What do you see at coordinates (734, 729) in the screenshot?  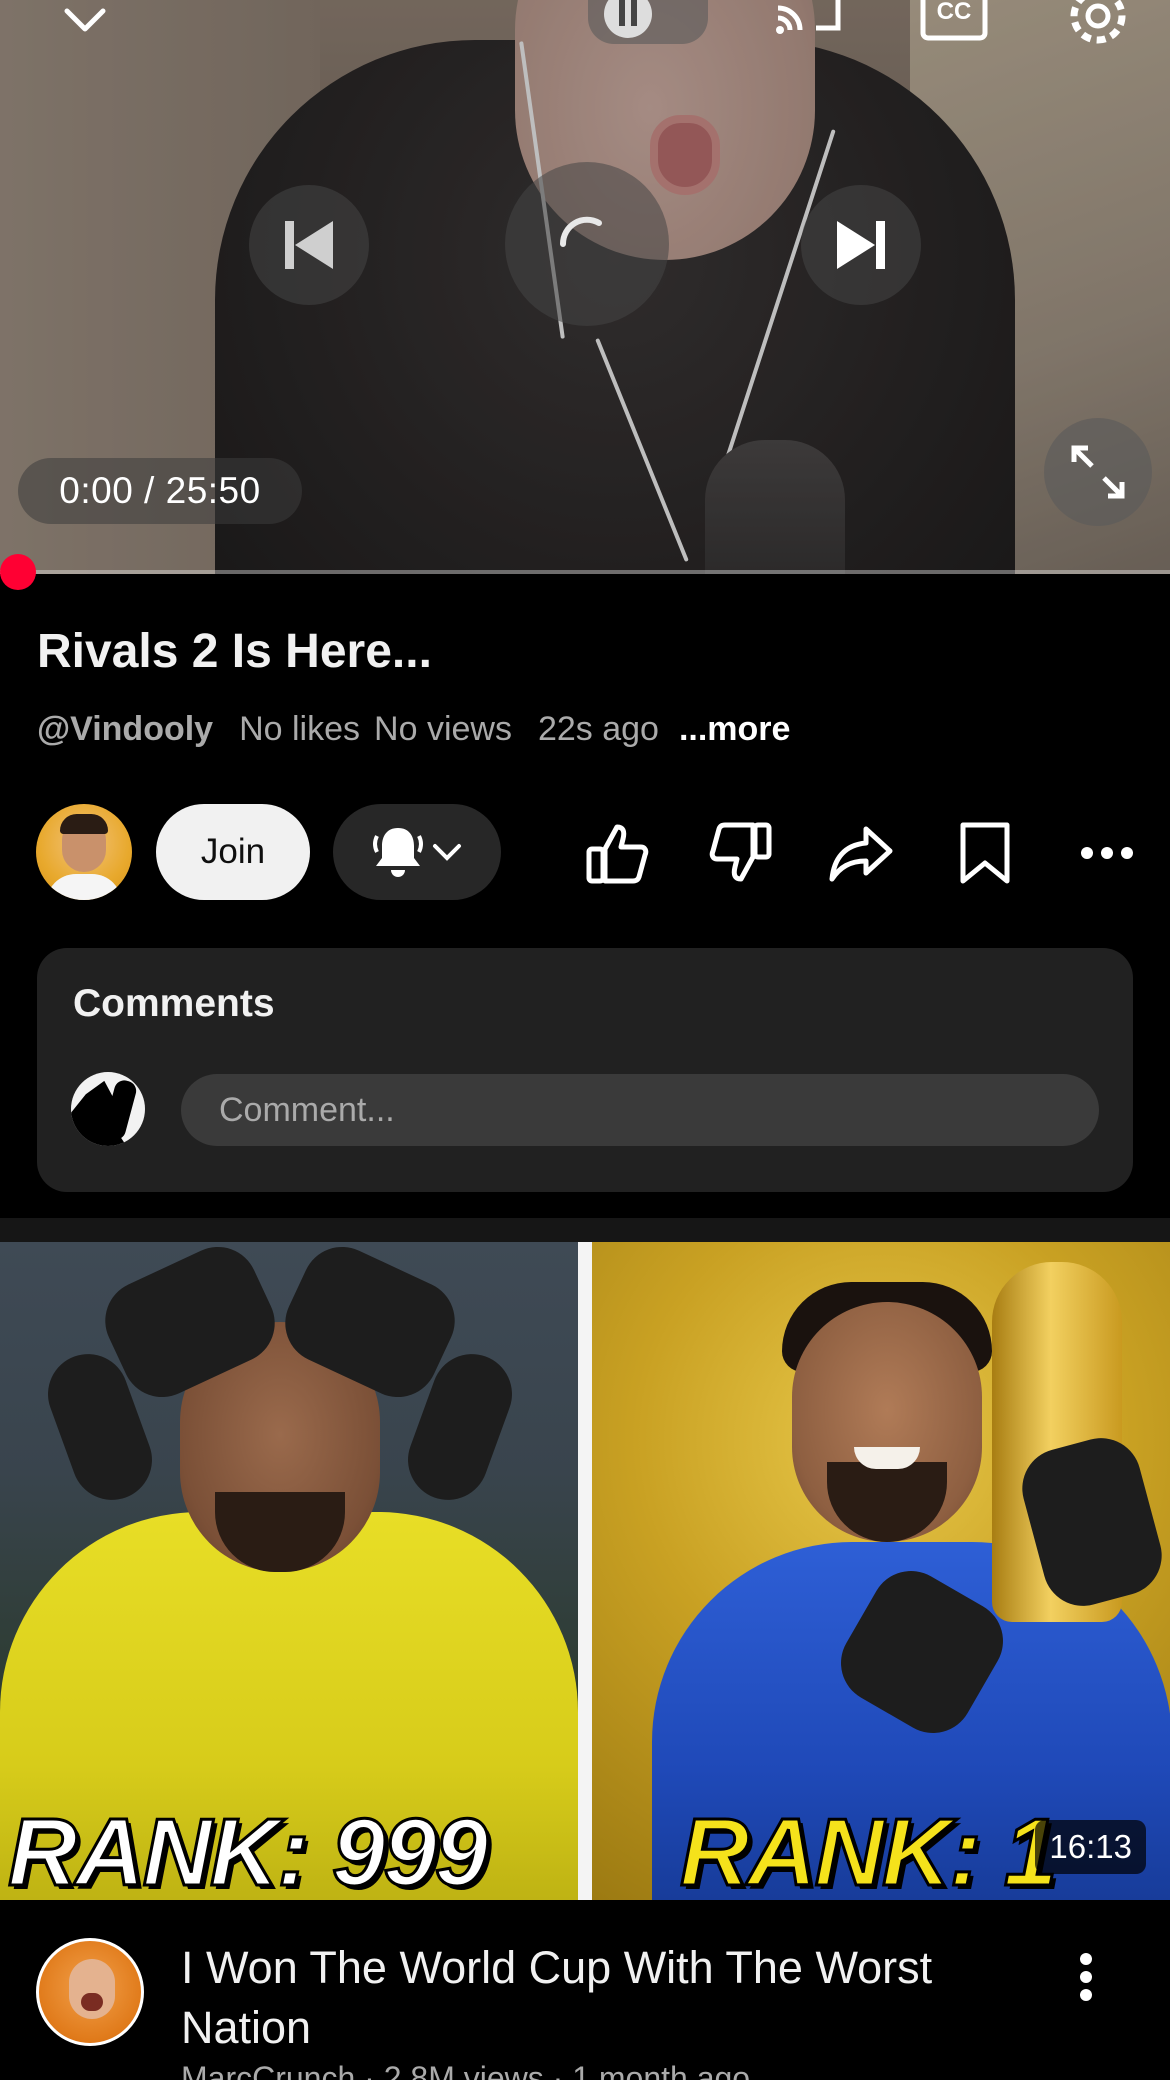 I see `more-description-link: ...more` at bounding box center [734, 729].